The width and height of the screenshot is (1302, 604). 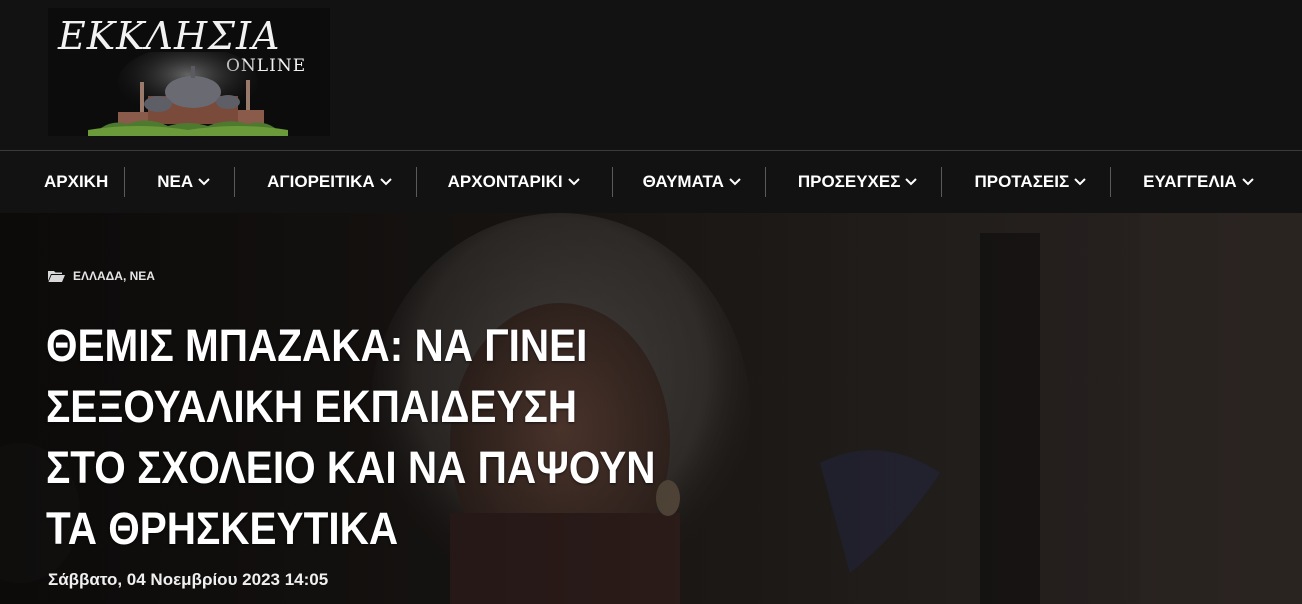 I want to click on category-links: ΕΛΛΑΔΑ, ΝΕΑ, so click(x=114, y=276).